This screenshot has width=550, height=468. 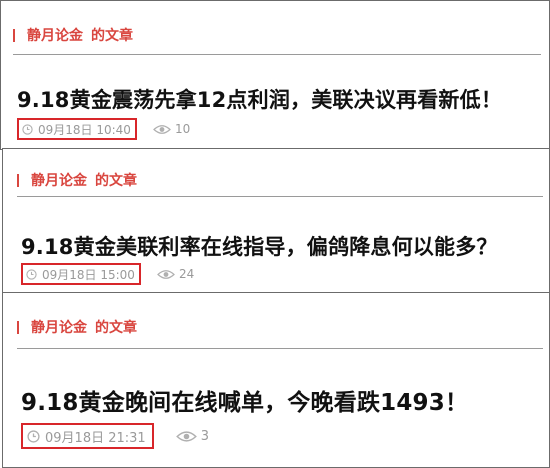 I want to click on view-count: 3, so click(x=192, y=436).